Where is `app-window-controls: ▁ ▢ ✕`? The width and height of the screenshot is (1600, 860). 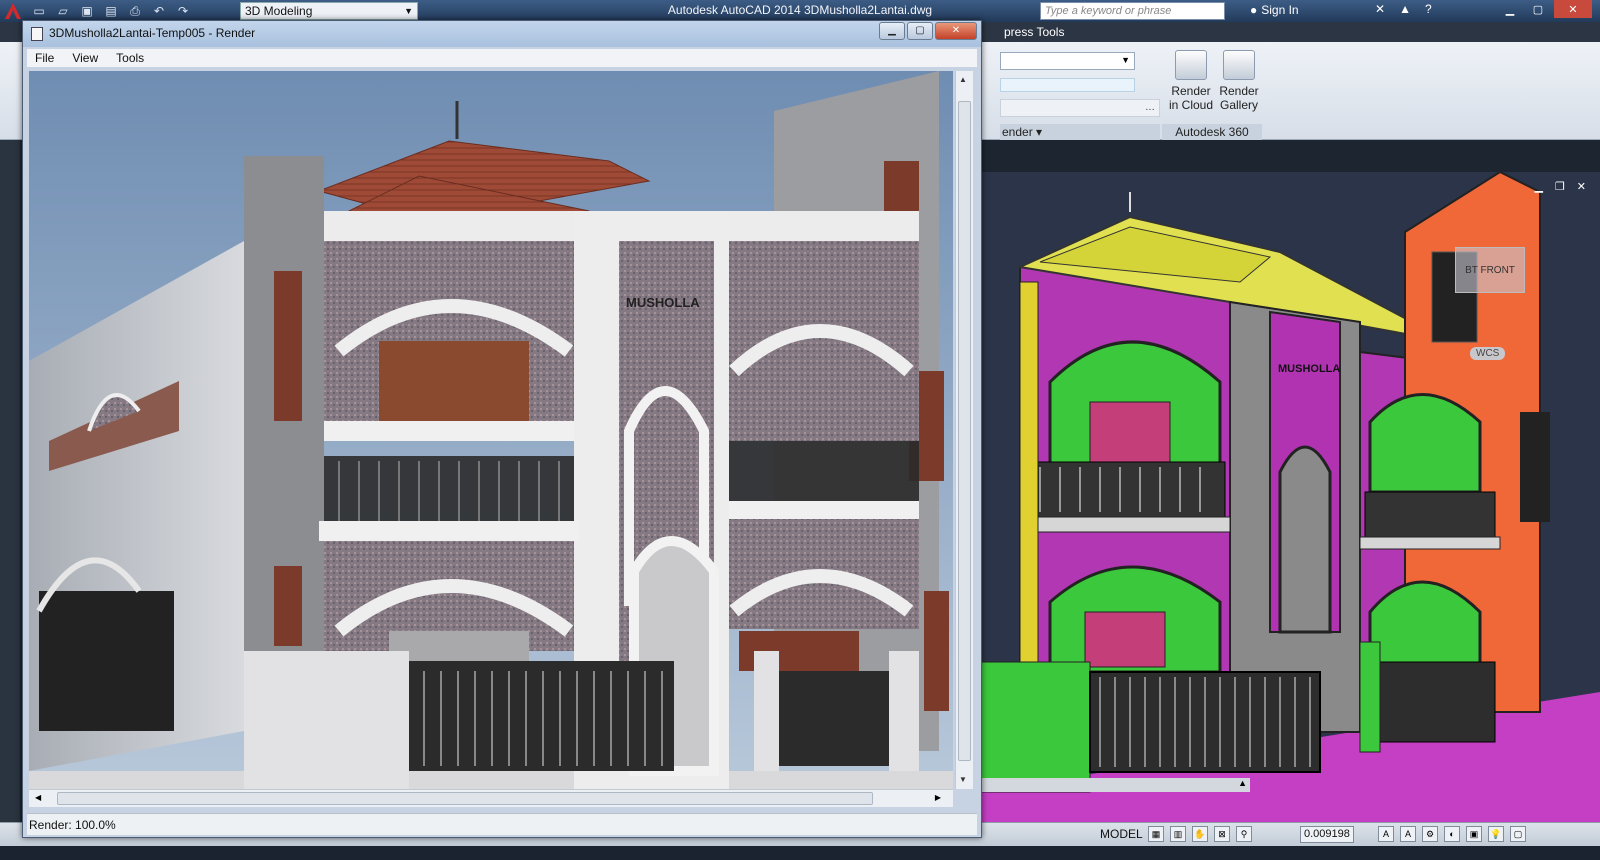 app-window-controls: ▁ ▢ ✕ is located at coordinates (1545, 9).